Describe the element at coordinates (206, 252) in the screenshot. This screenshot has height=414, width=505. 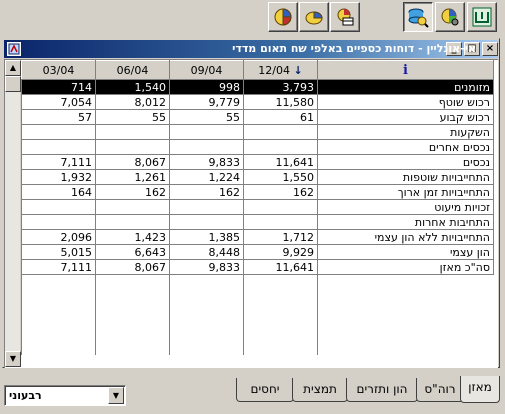
I see `table-cell-value: 8,448` at that location.